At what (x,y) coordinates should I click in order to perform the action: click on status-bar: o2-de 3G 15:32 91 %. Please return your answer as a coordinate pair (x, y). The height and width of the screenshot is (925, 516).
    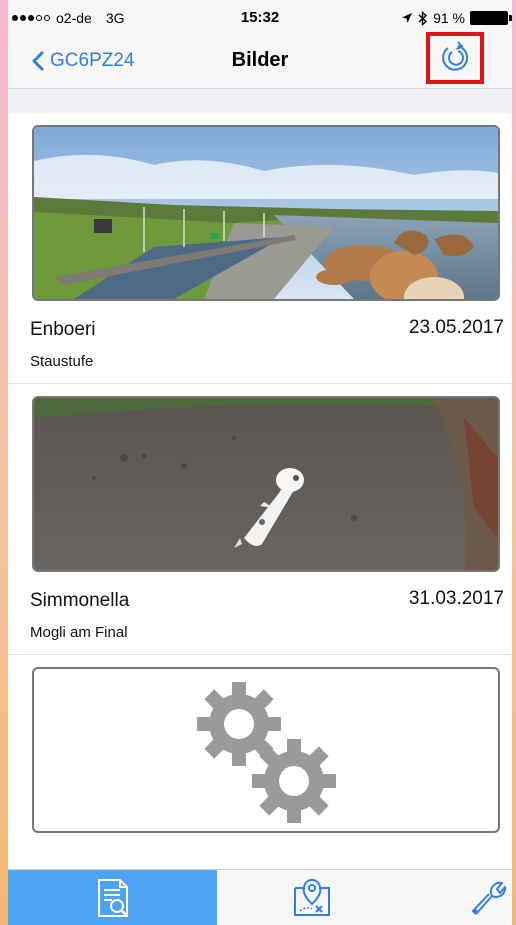
    Looking at the image, I should click on (260, 18).